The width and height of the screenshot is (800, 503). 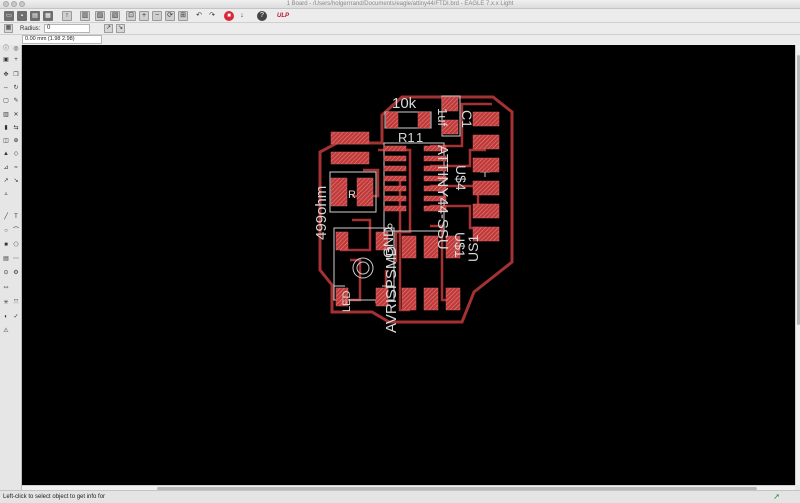 What do you see at coordinates (48, 16) in the screenshot?
I see `cam-processor-icon: ▦` at bounding box center [48, 16].